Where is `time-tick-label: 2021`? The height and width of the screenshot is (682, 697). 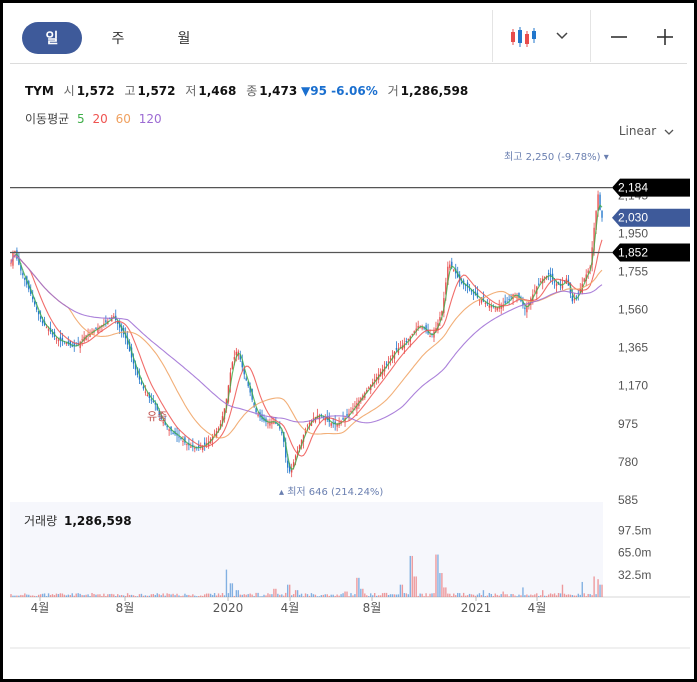
time-tick-label: 2021 is located at coordinates (476, 608).